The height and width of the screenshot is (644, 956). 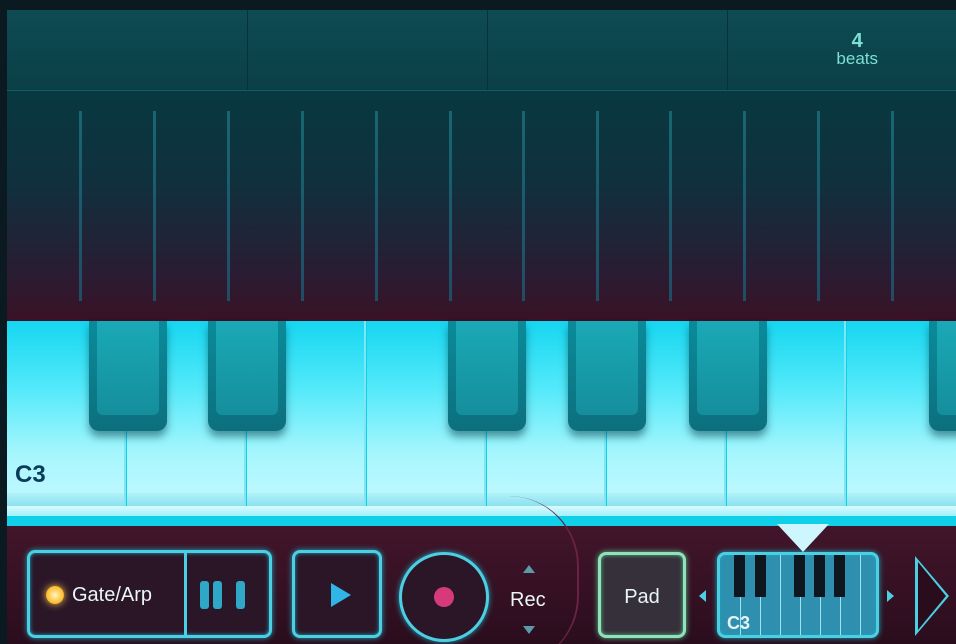 What do you see at coordinates (739, 623) in the screenshot?
I see `mini-keyboard-label: C3` at bounding box center [739, 623].